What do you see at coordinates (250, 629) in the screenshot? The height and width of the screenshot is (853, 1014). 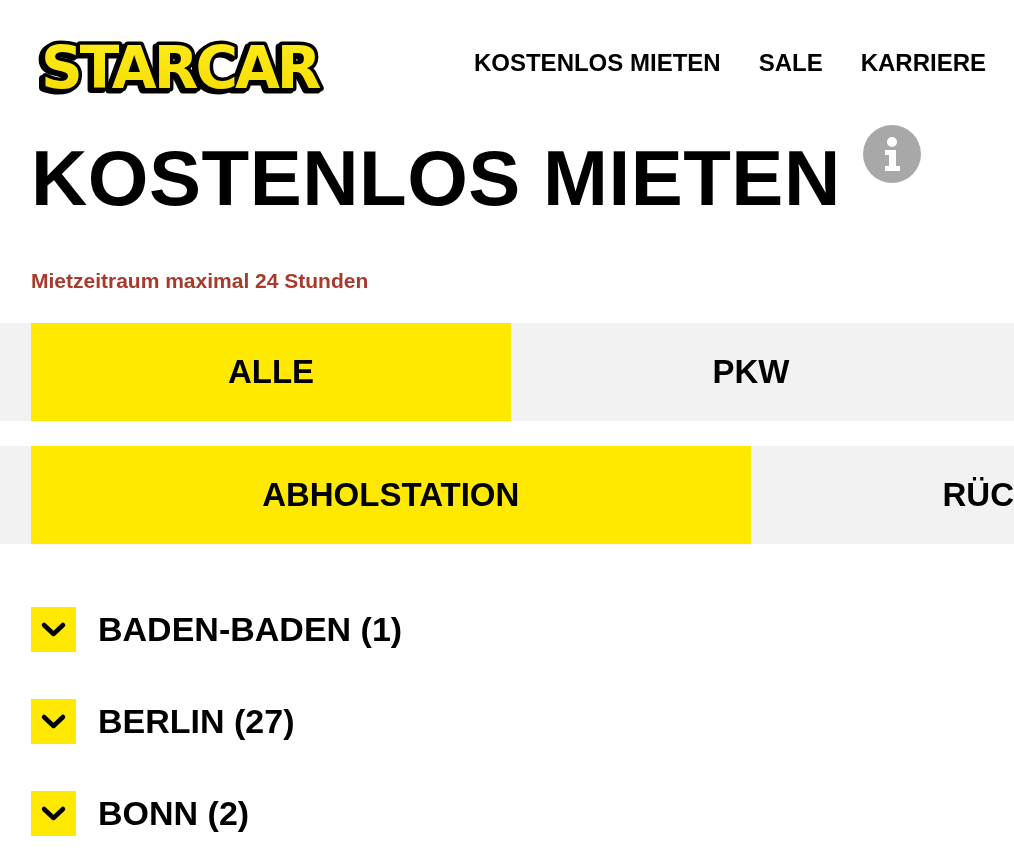 I see `city-label: BADEN-BADEN (1)` at bounding box center [250, 629].